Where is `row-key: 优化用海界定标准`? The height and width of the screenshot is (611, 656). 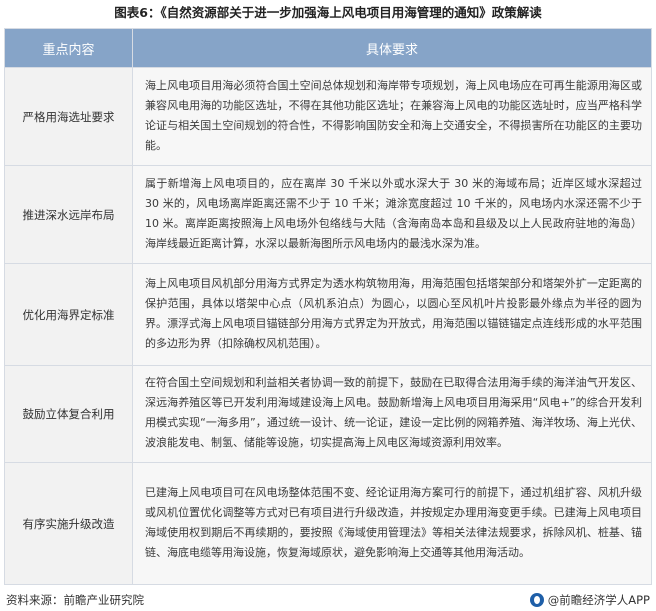 row-key: 优化用海界定标准 is located at coordinates (68, 314).